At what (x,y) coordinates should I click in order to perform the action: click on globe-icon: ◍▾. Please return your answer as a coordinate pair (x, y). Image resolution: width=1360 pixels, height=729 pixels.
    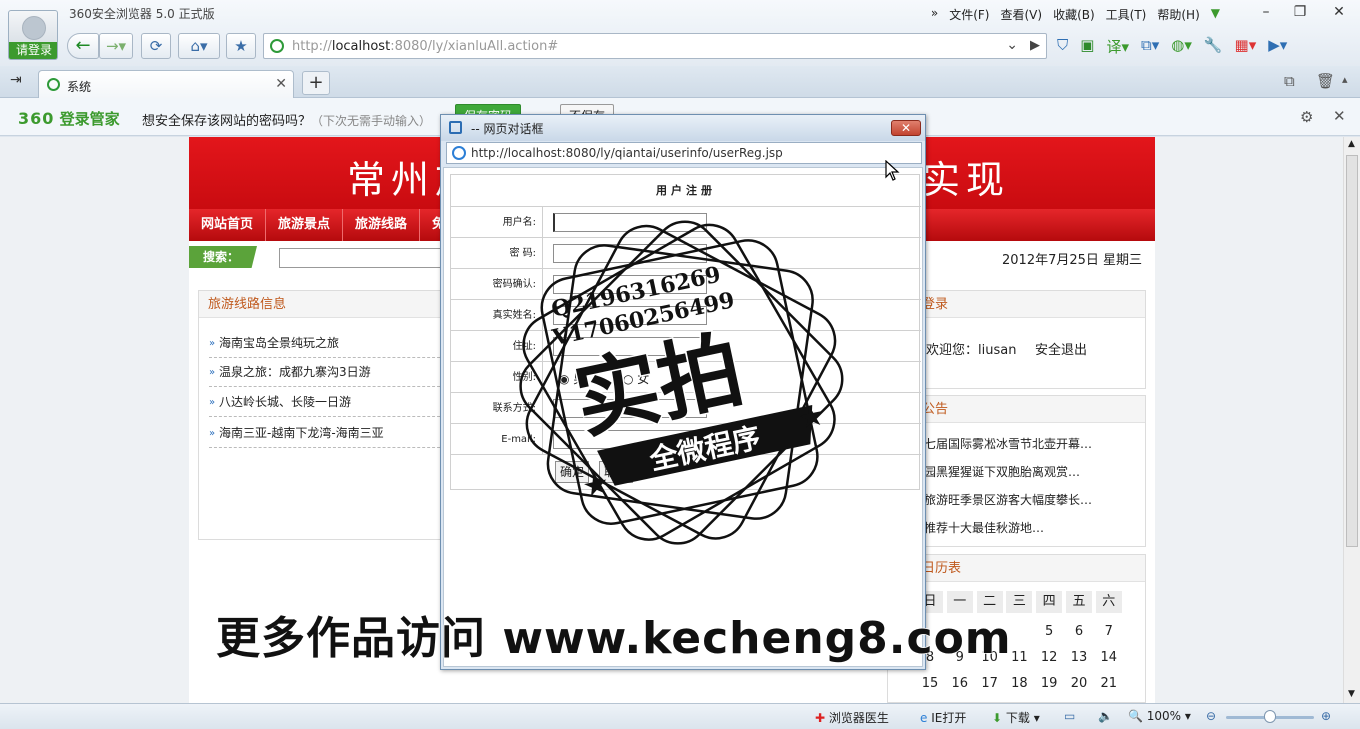
    Looking at the image, I should click on (1181, 46).